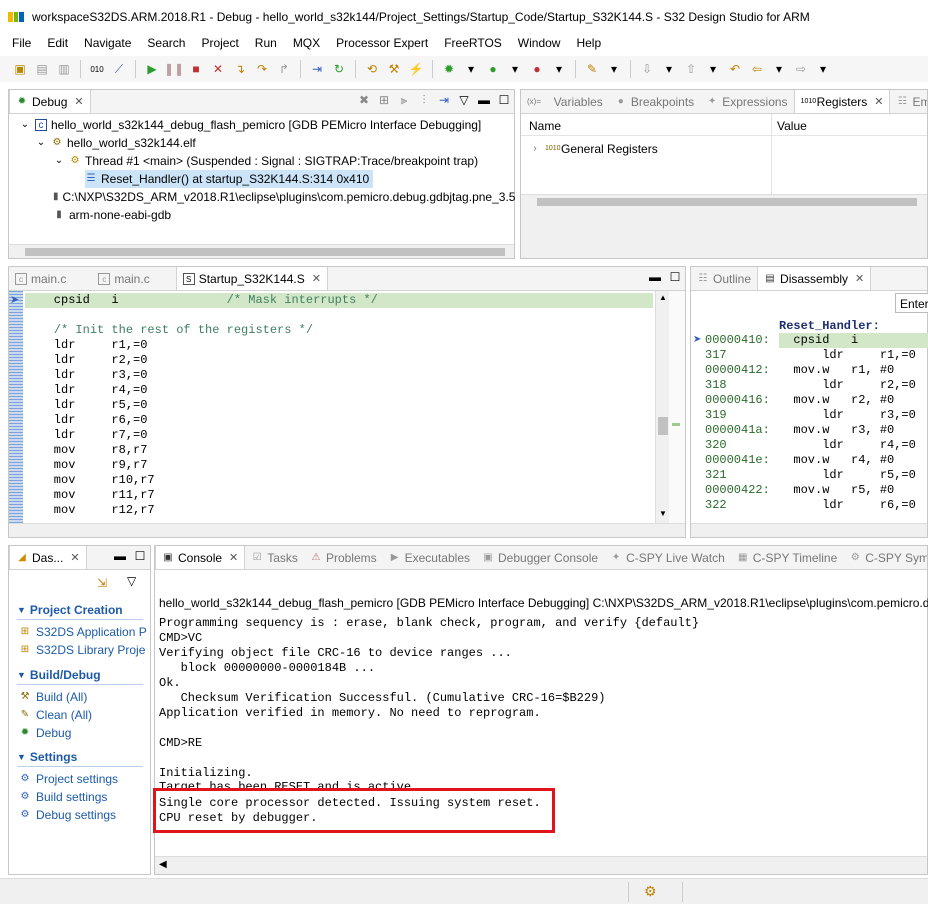 Image resolution: width=928 pixels, height=904 pixels. Describe the element at coordinates (317, 69) in the screenshot. I see `instruction-step-icon: ⇥` at that location.